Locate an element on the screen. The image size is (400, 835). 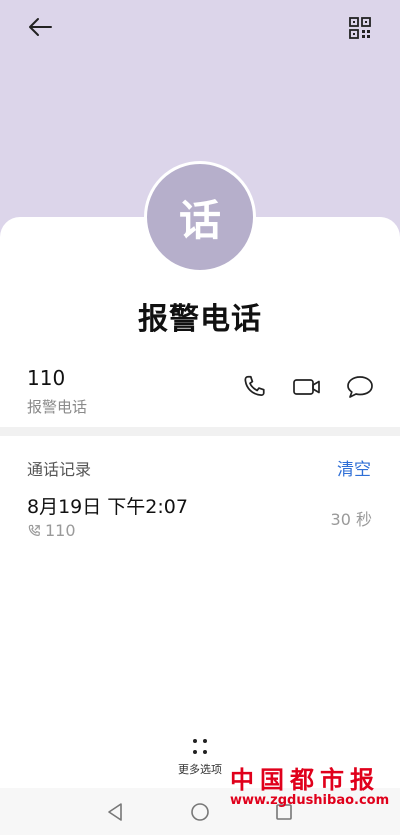
message-button is located at coordinates (360, 387).